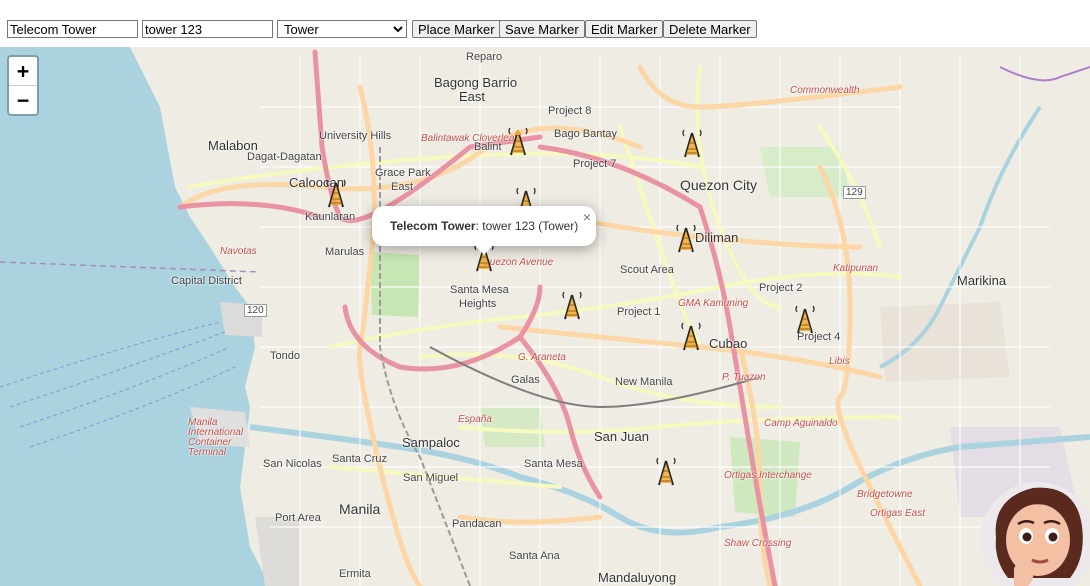  I want to click on map-label: Camp Aguinaldo, so click(801, 423).